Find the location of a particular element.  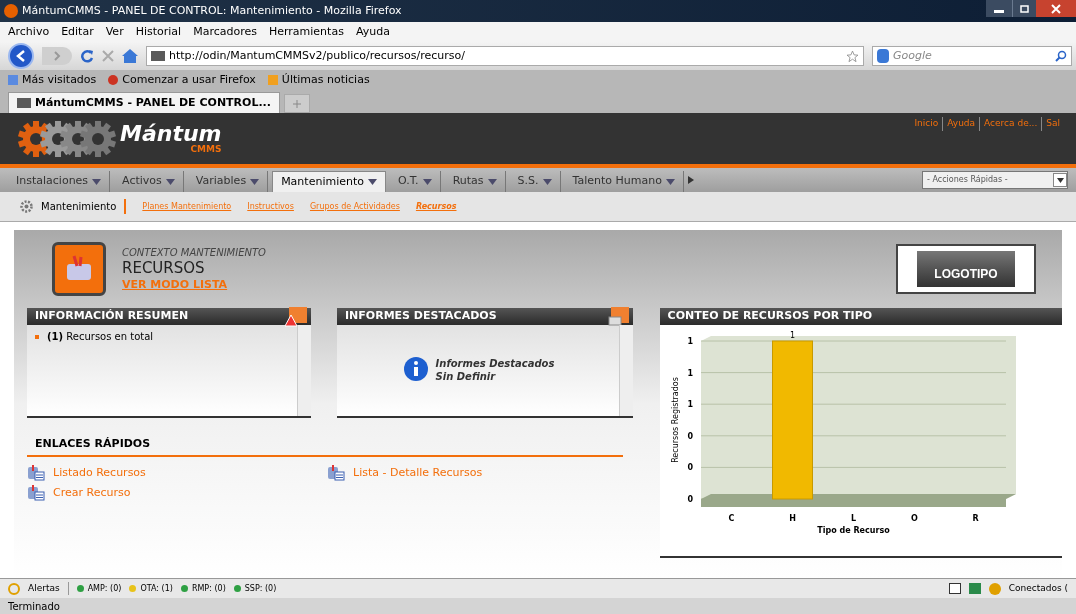

back-button is located at coordinates (21, 56).